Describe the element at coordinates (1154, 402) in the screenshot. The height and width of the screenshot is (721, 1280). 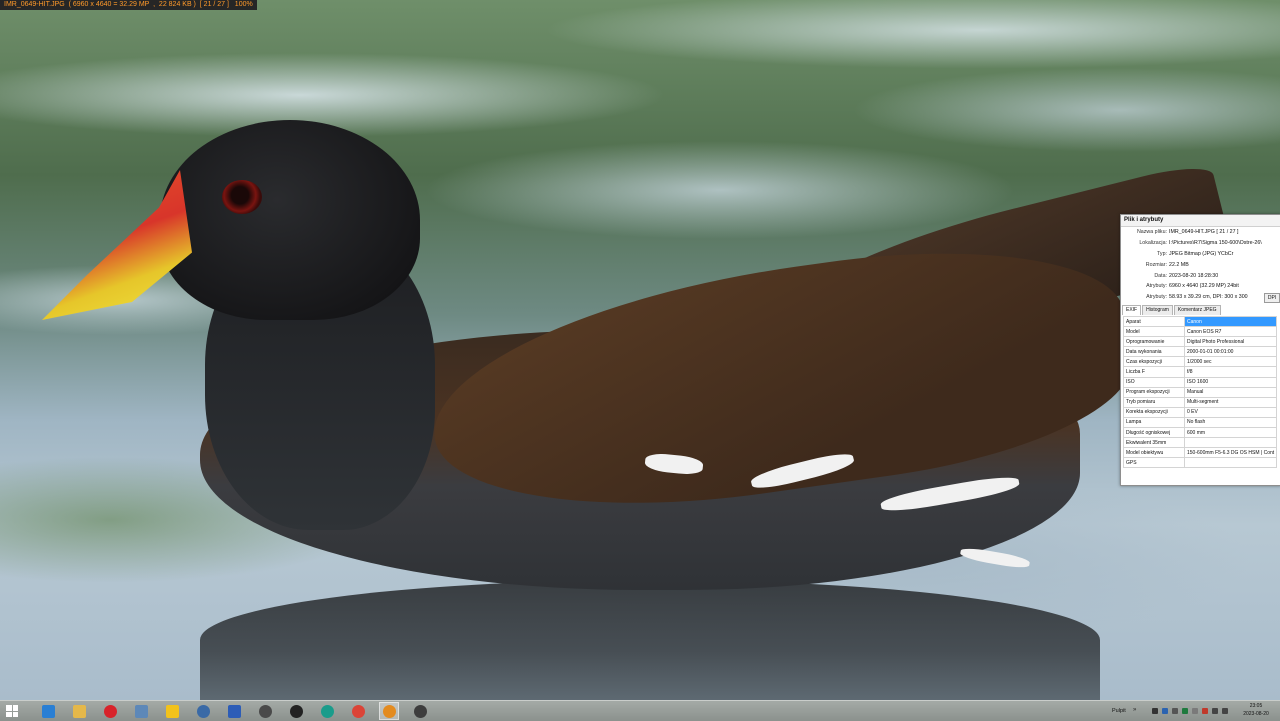
I see `exif-key: Tryb pomiaru` at that location.